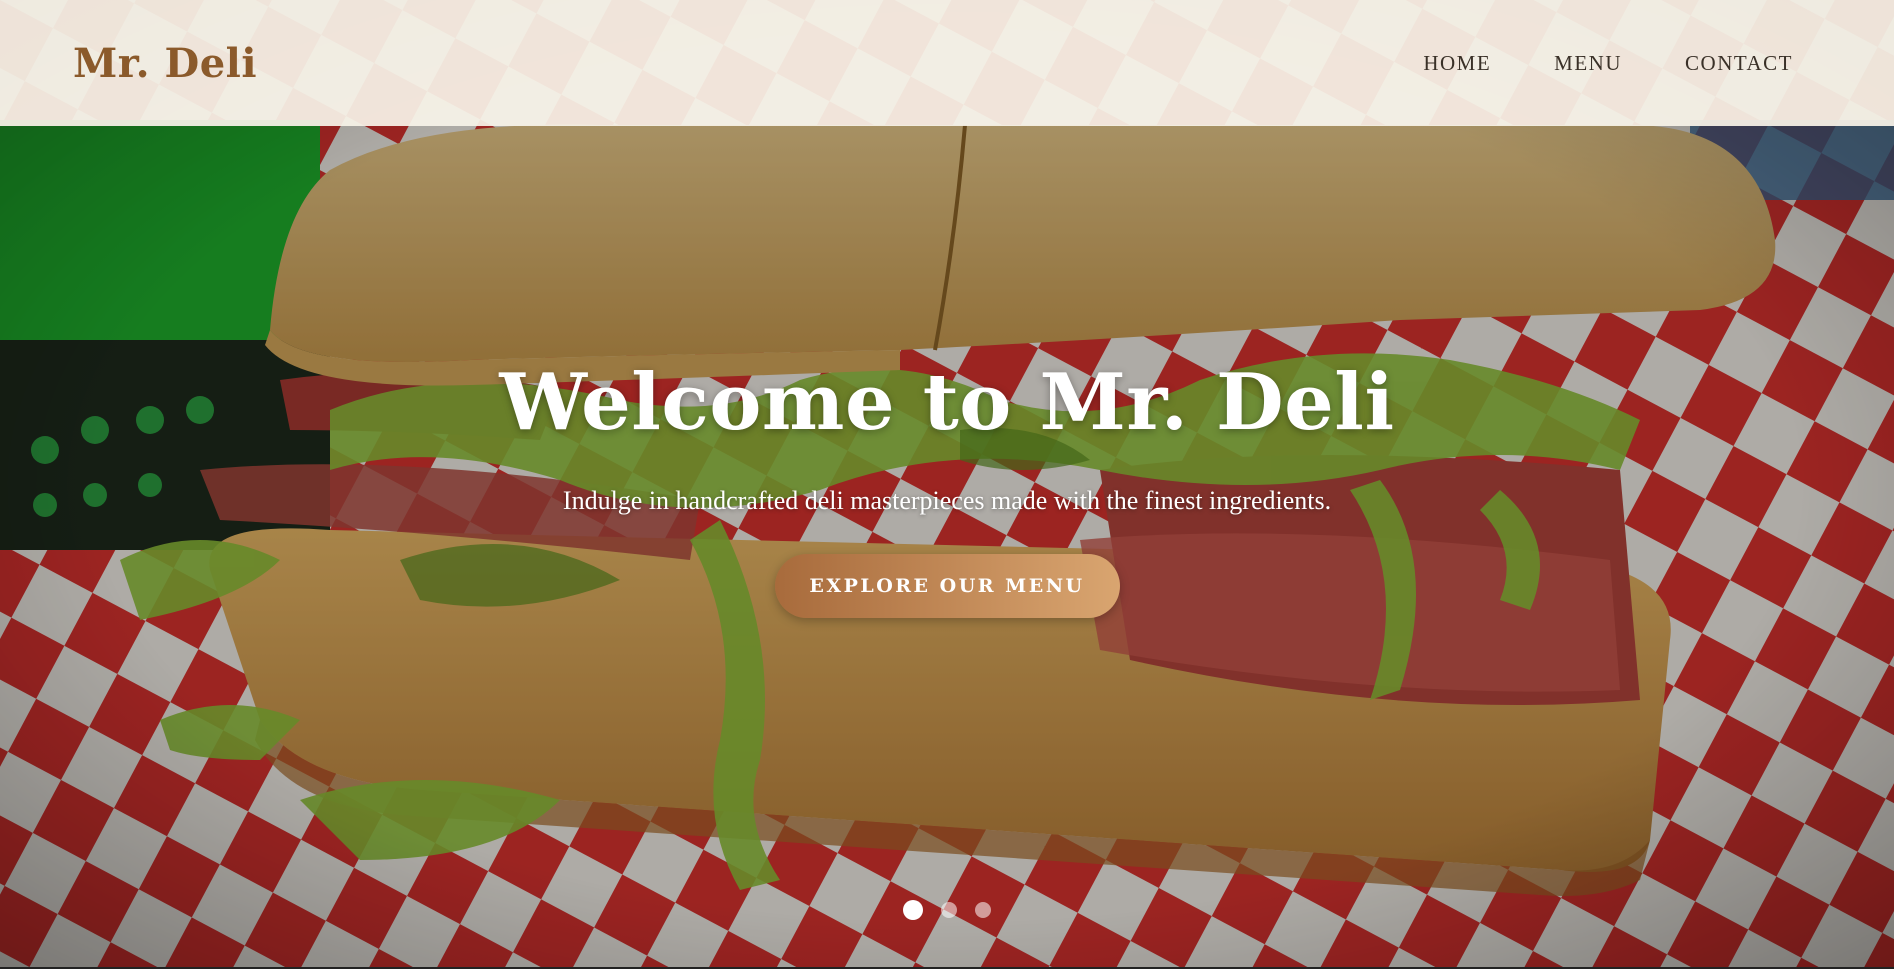 This screenshot has height=969, width=1894. I want to click on slider-dots, so click(947, 910).